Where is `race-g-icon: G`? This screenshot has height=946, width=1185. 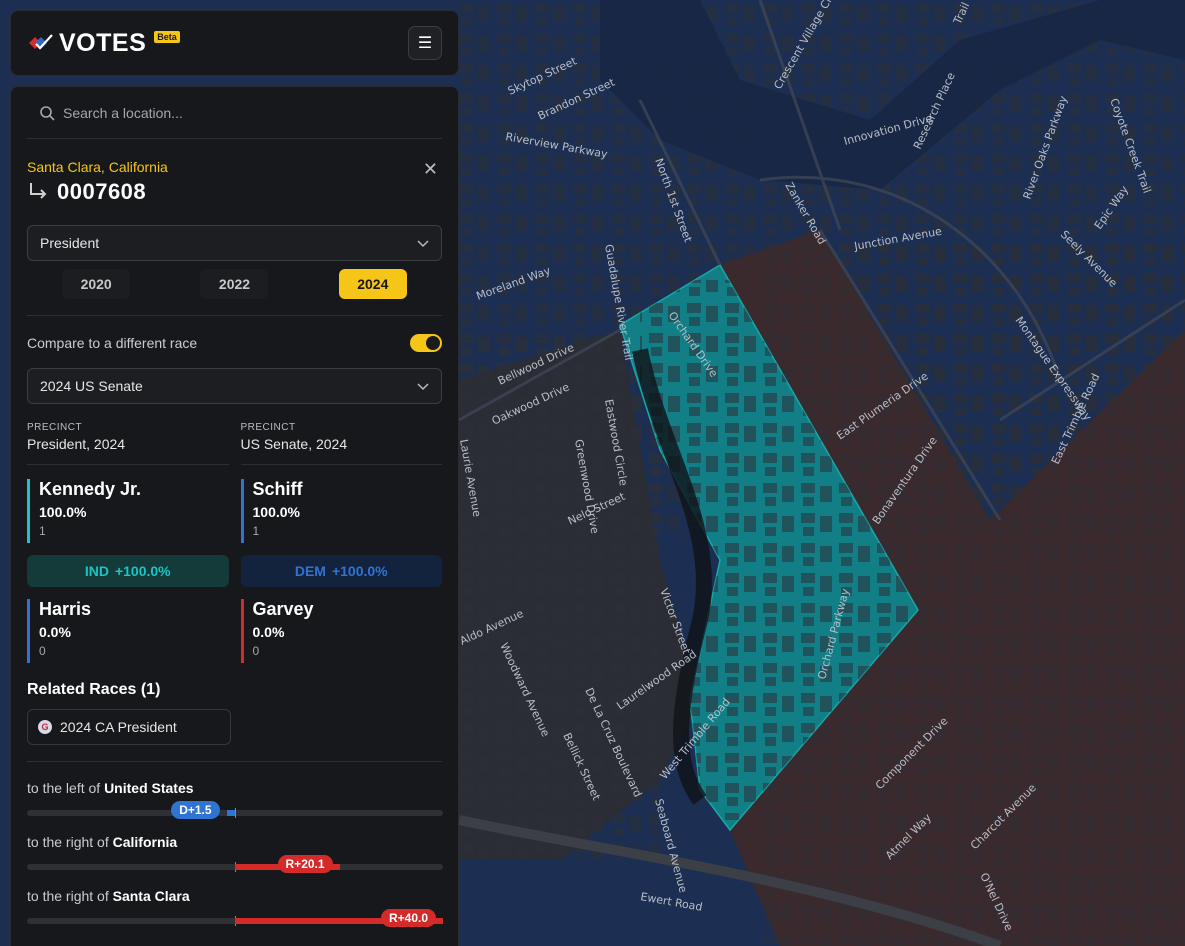
race-g-icon: G is located at coordinates (45, 727).